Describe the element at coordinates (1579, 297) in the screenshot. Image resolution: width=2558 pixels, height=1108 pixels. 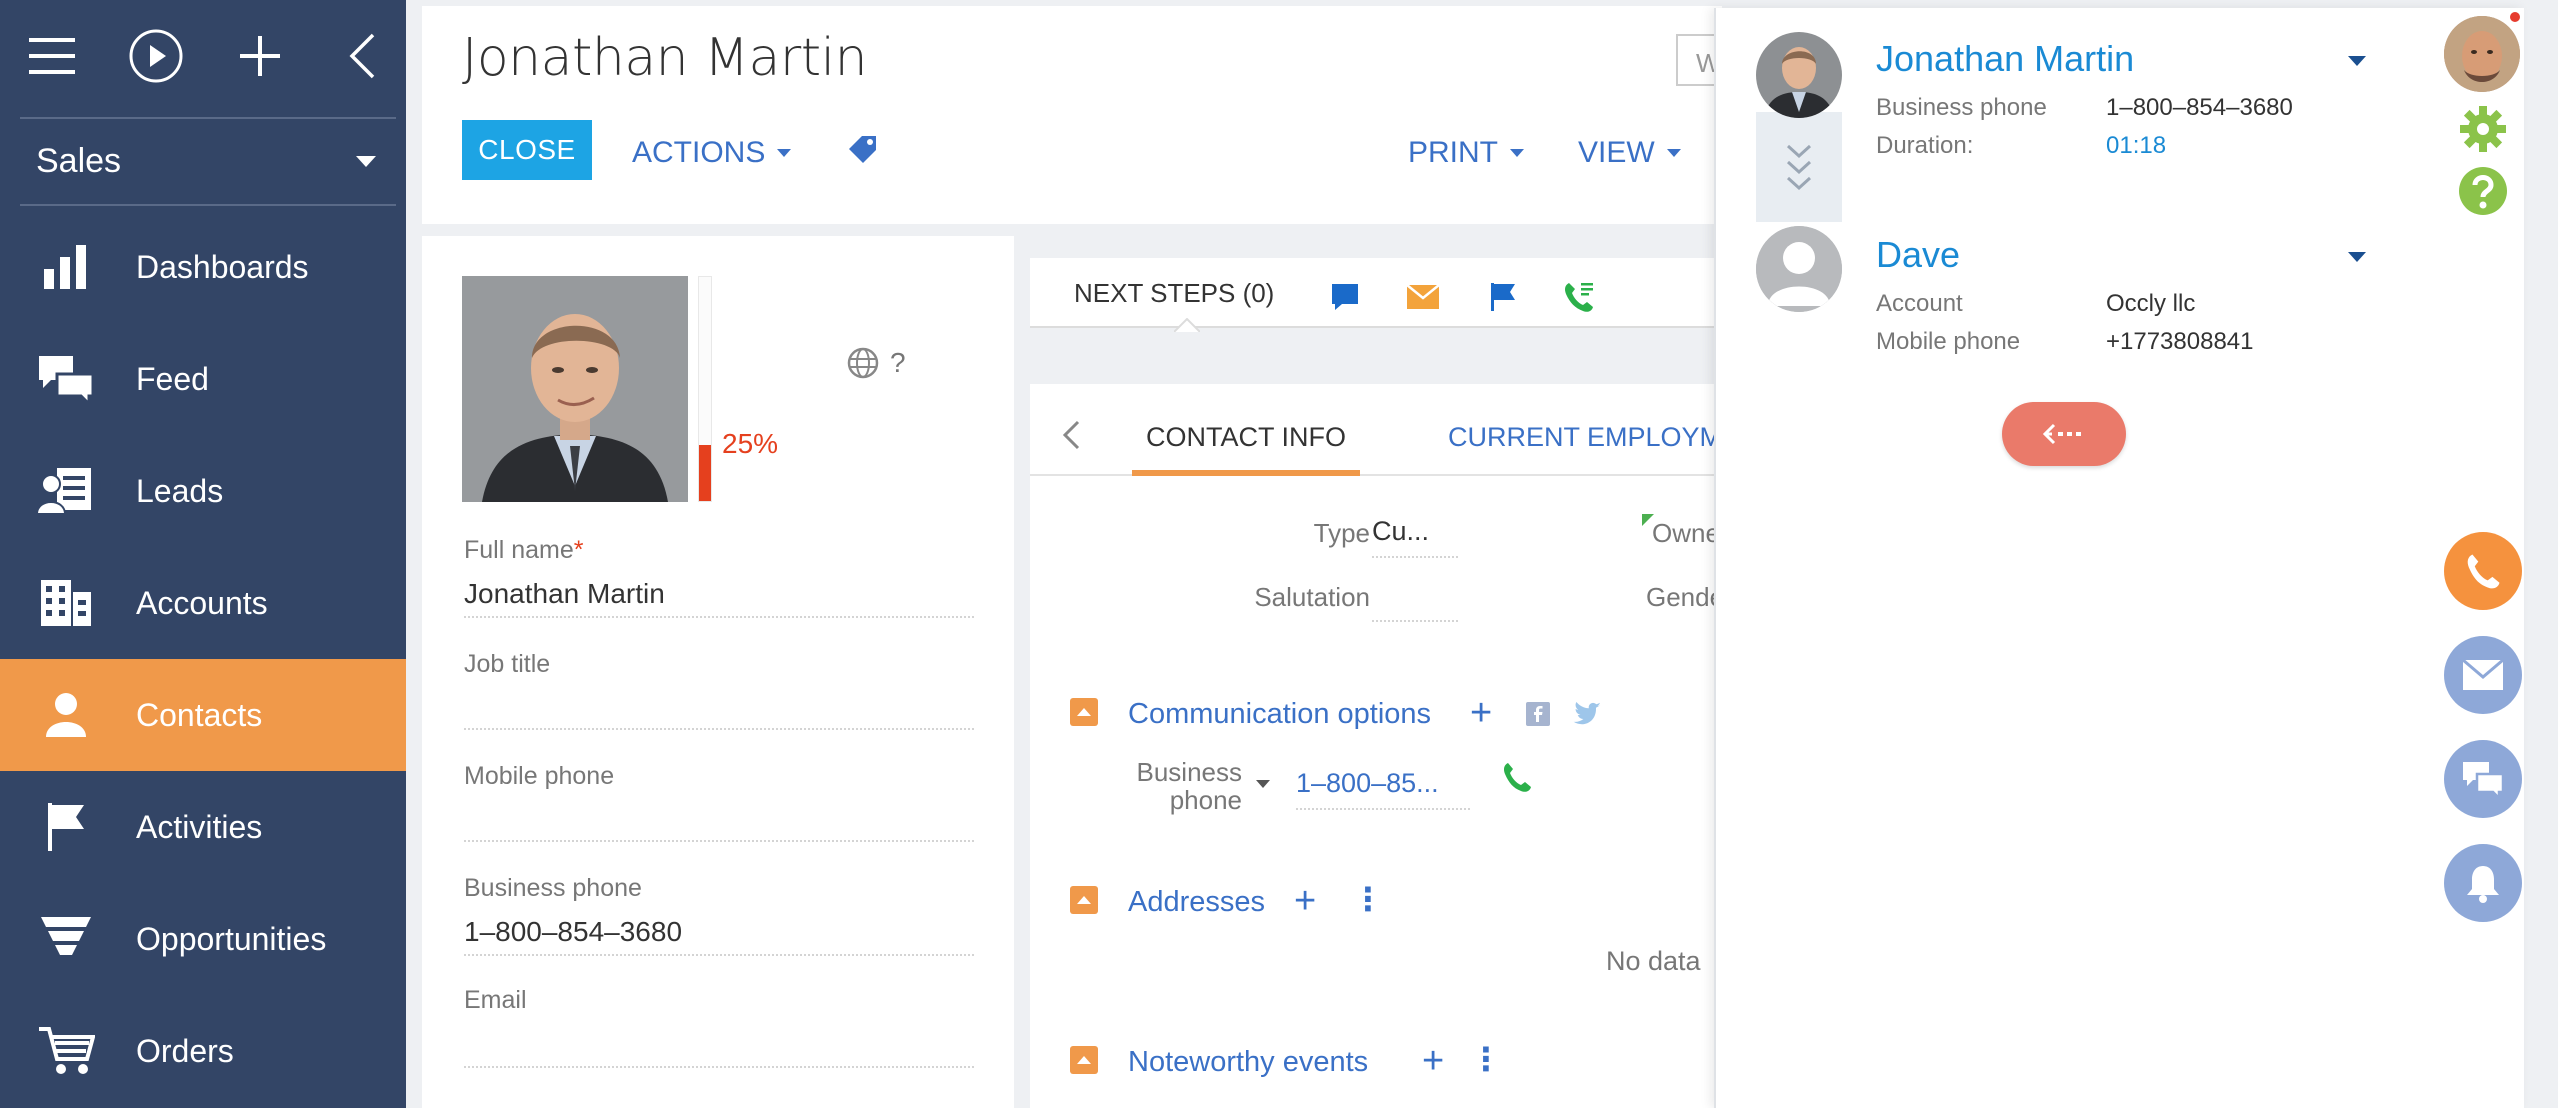
I see `add-call-icon` at that location.